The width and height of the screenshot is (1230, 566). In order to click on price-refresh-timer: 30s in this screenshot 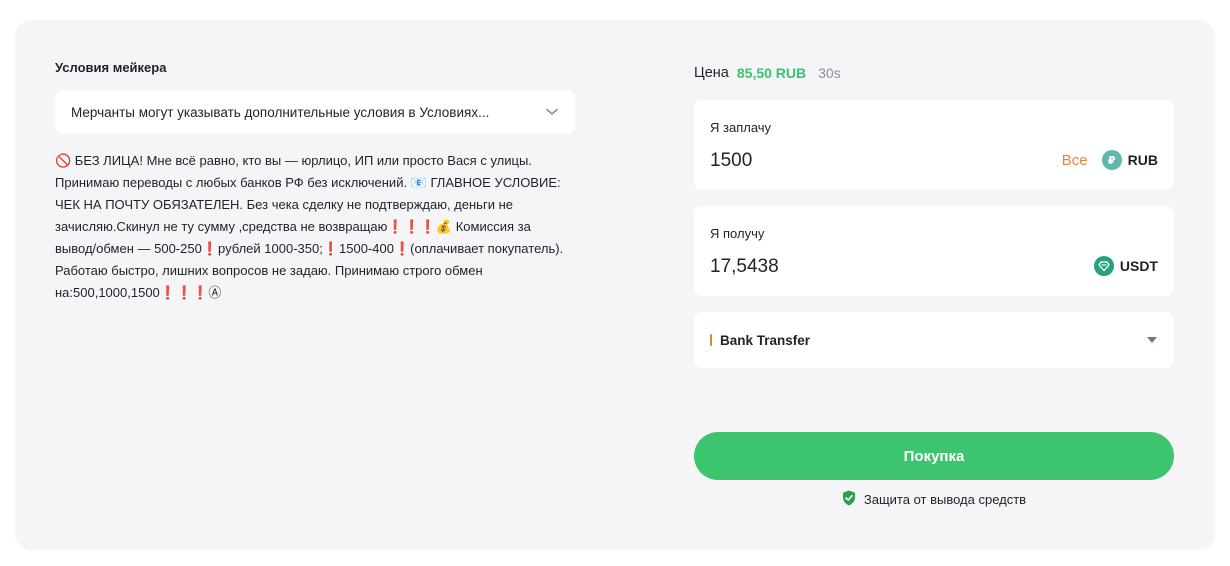, I will do `click(829, 73)`.